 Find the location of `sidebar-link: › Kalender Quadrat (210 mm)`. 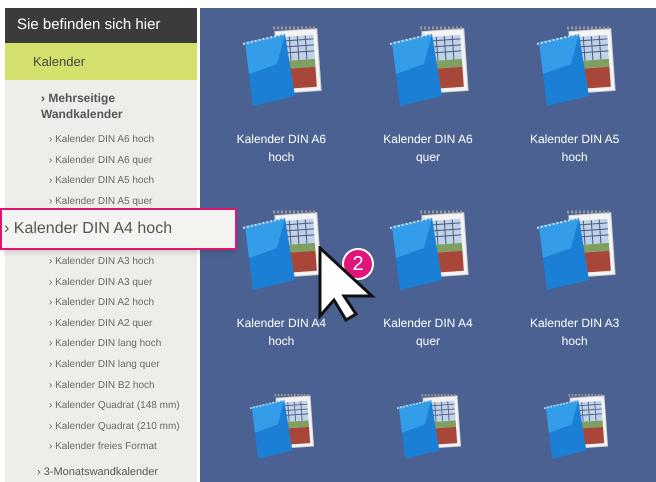

sidebar-link: › Kalender Quadrat (210 mm) is located at coordinates (101, 427).